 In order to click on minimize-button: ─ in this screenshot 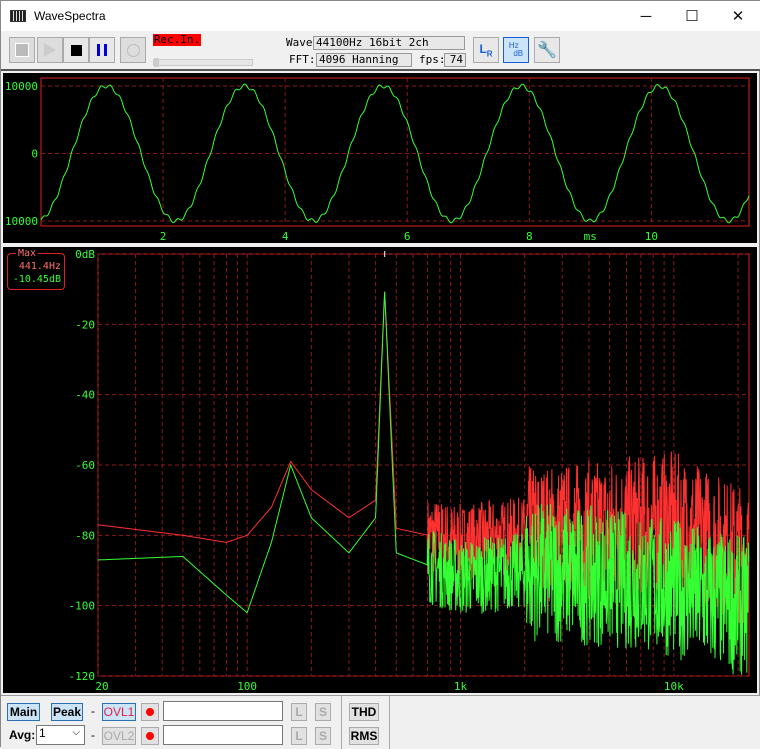, I will do `click(646, 16)`.